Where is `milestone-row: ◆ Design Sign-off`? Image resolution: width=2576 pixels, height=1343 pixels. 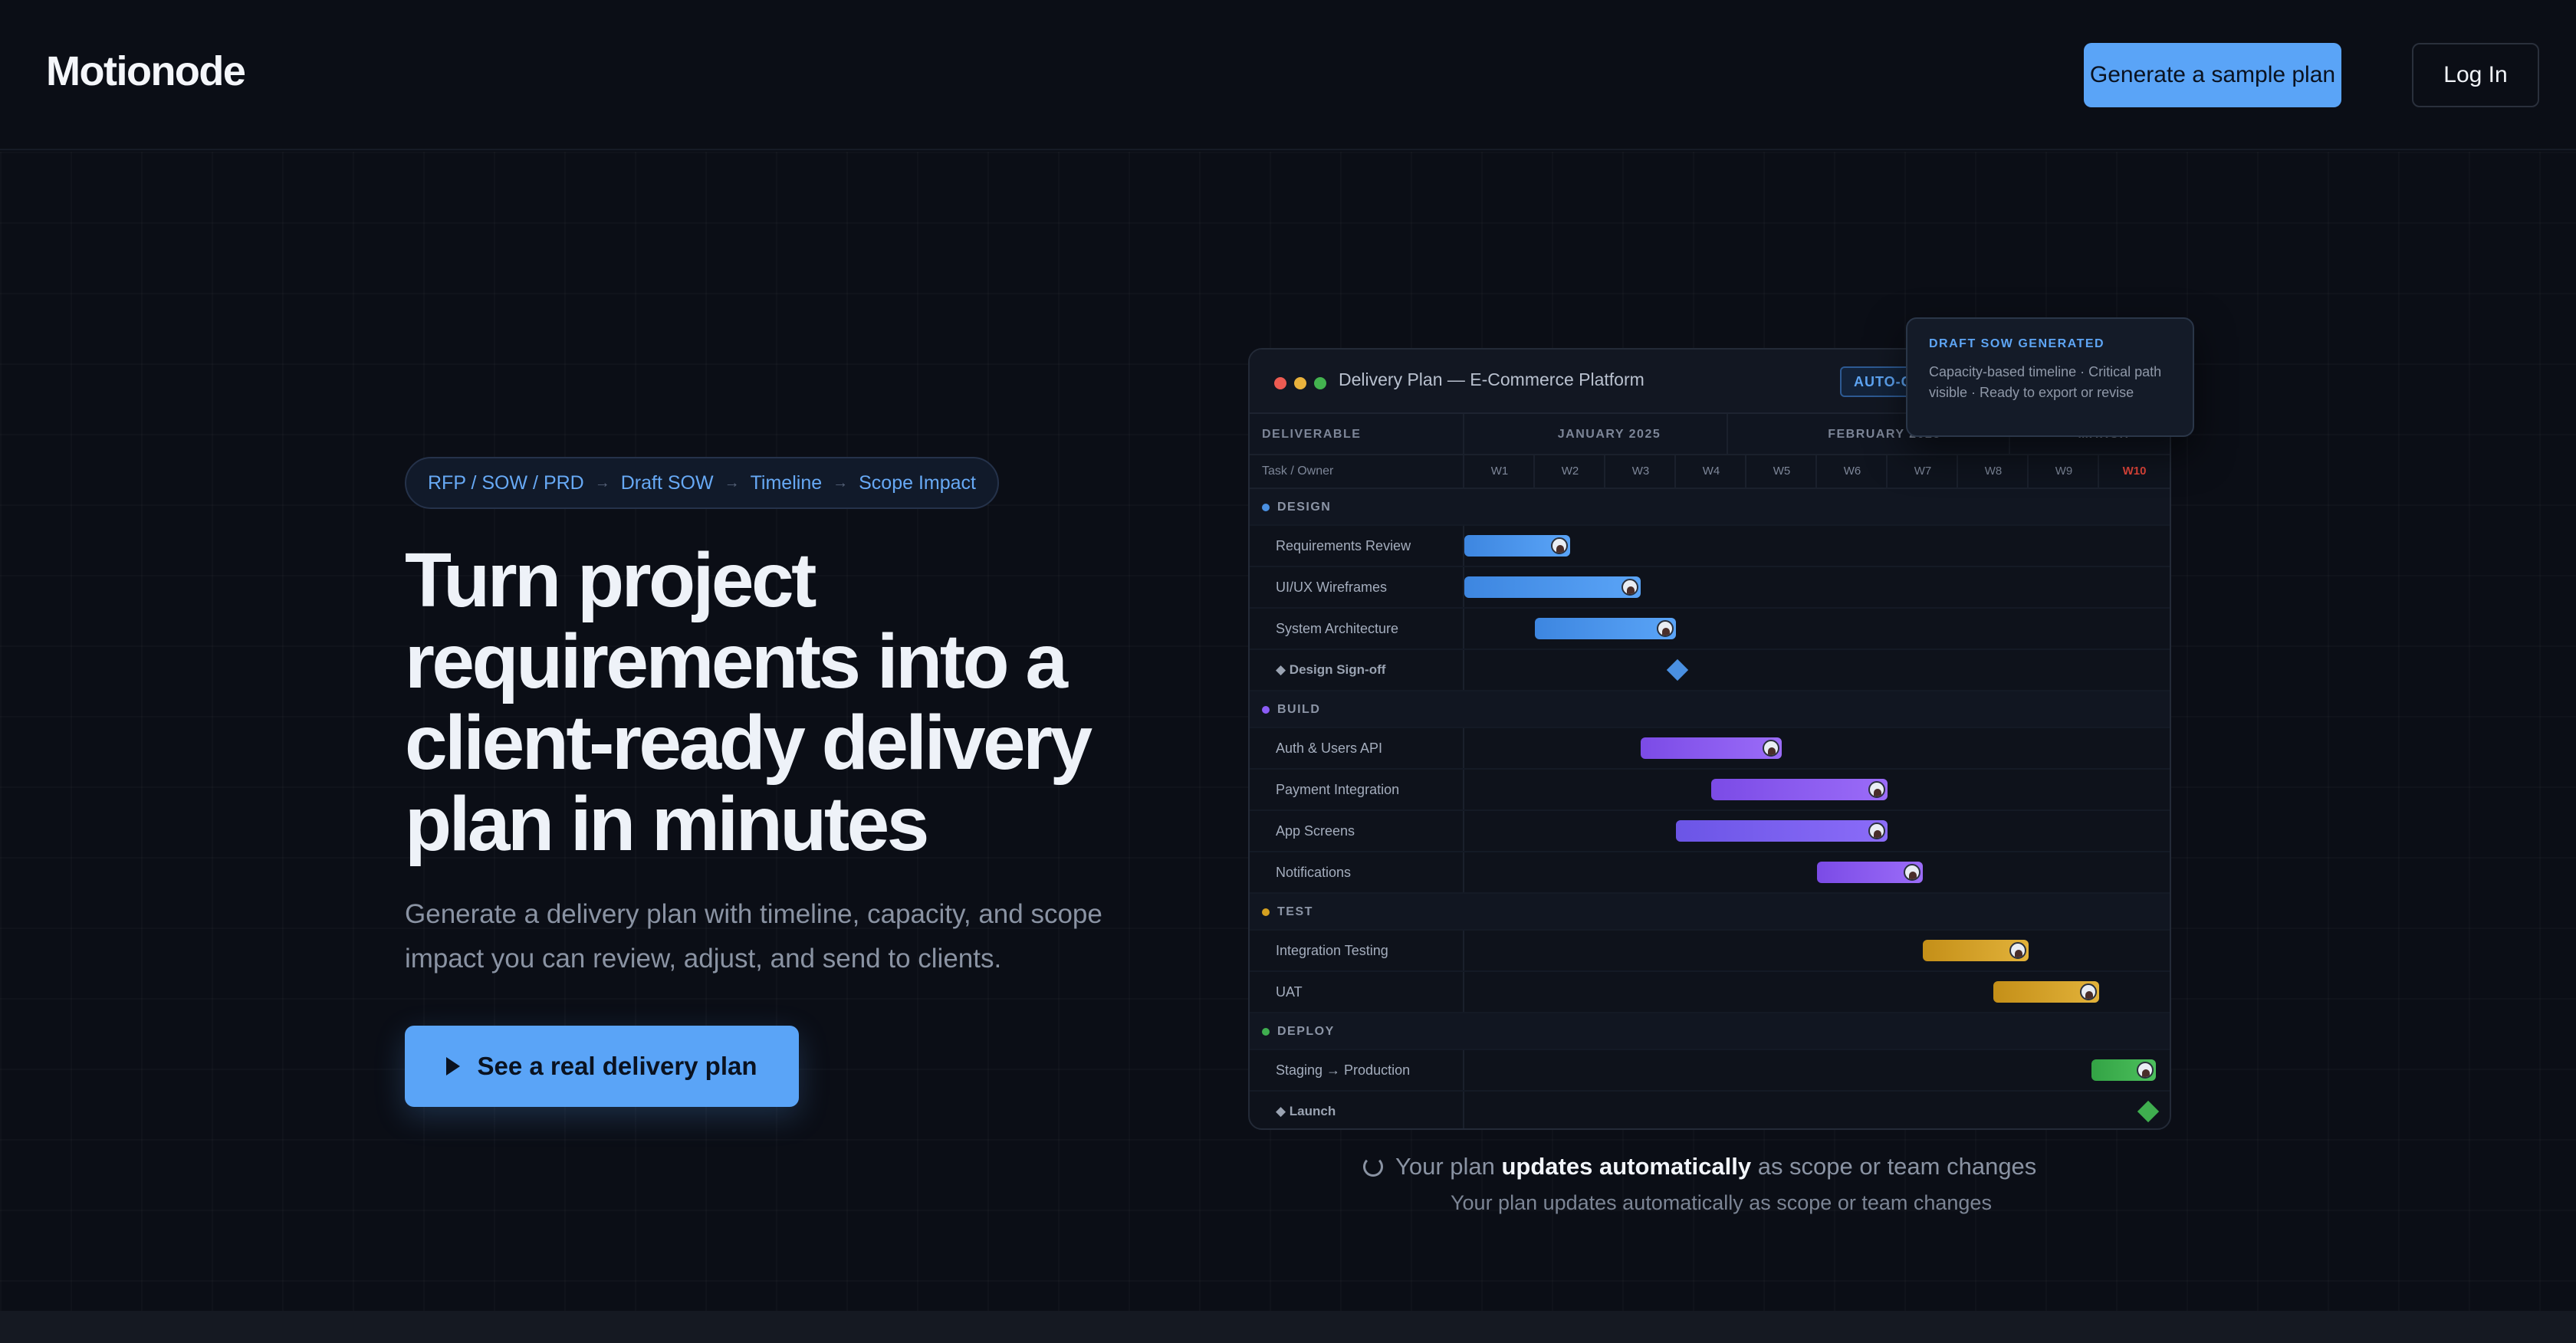
milestone-row: ◆ Design Sign-off is located at coordinates (1710, 671).